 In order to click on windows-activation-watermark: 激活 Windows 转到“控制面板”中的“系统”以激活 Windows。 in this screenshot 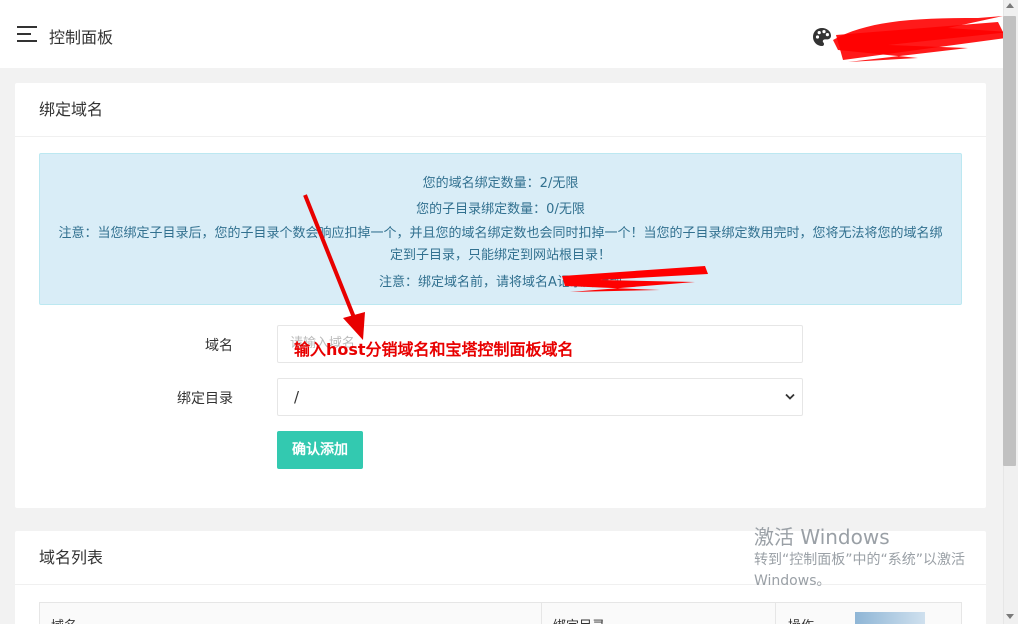, I will do `click(869, 558)`.